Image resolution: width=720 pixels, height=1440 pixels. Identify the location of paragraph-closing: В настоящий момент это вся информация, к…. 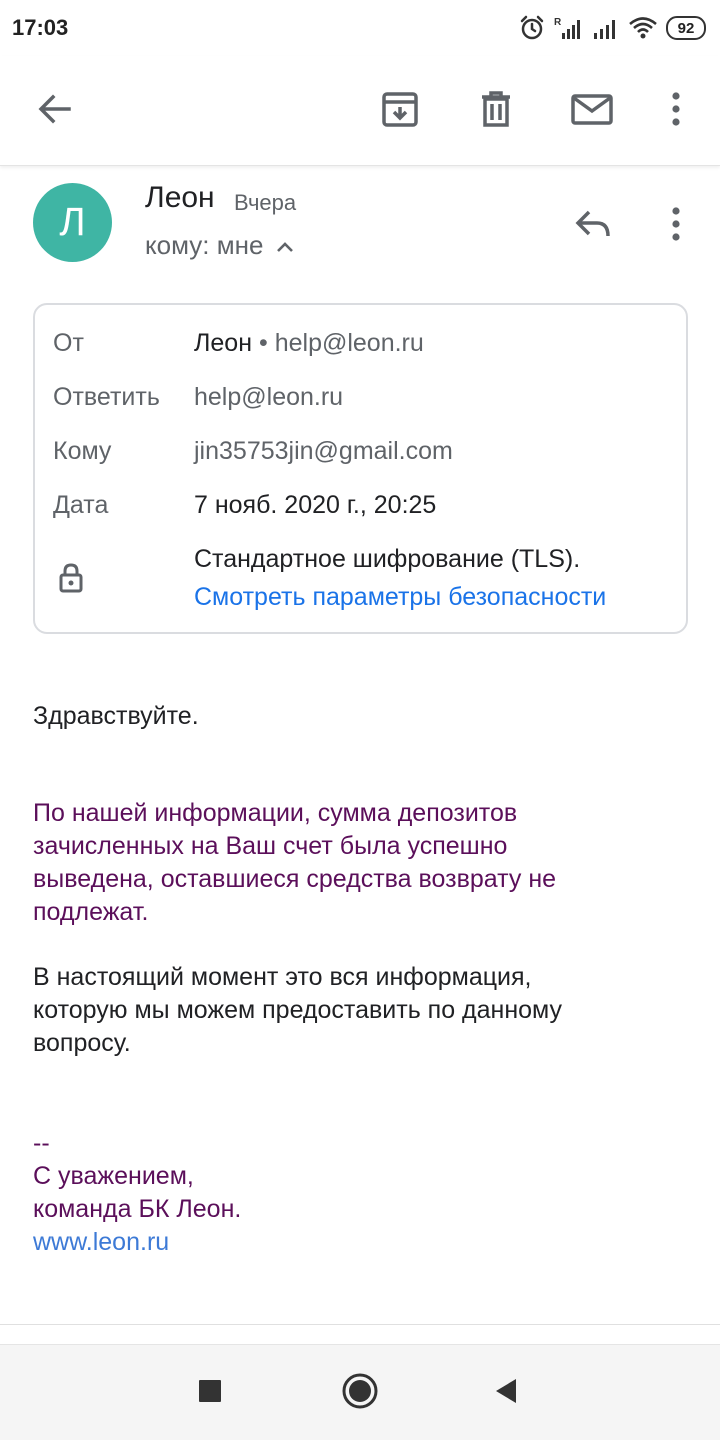
(297, 1010).